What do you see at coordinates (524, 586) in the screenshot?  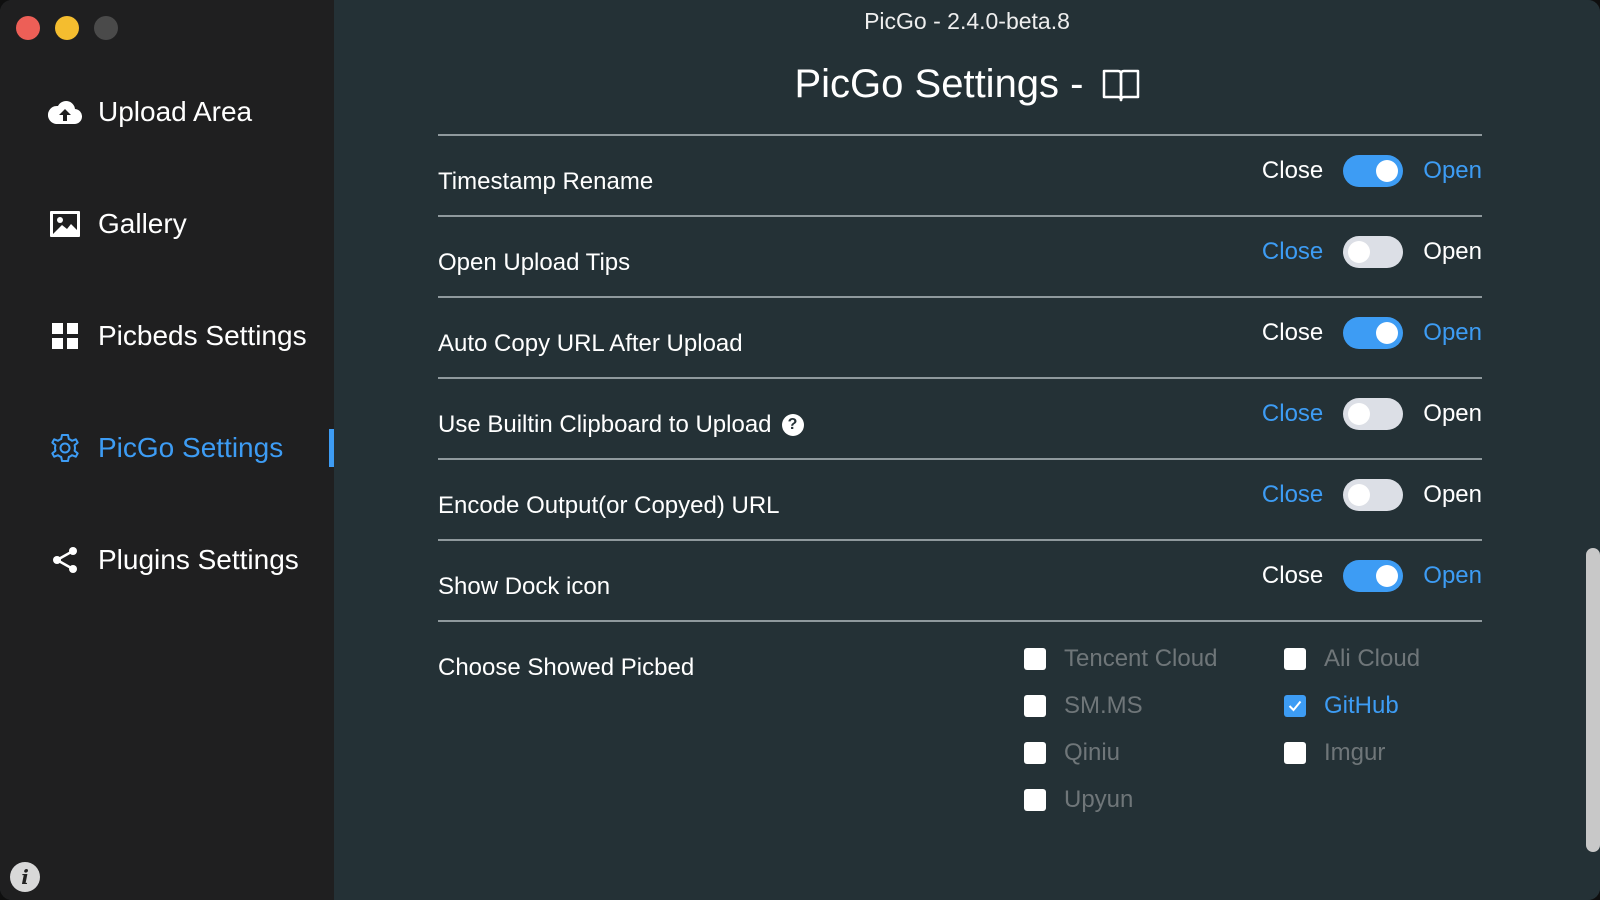 I see `setting-label: Show Dock icon` at bounding box center [524, 586].